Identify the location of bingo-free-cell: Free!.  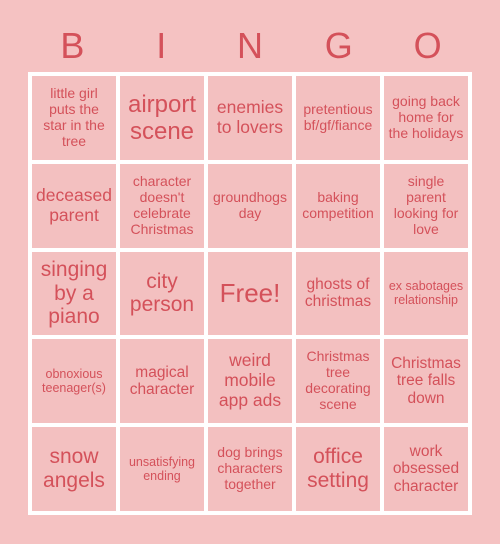
(250, 293).